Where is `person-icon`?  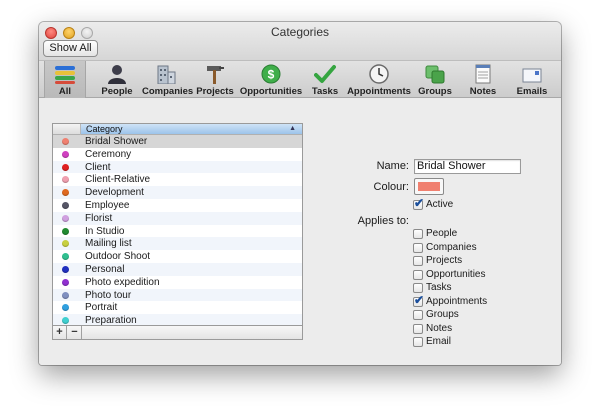
person-icon is located at coordinates (117, 74).